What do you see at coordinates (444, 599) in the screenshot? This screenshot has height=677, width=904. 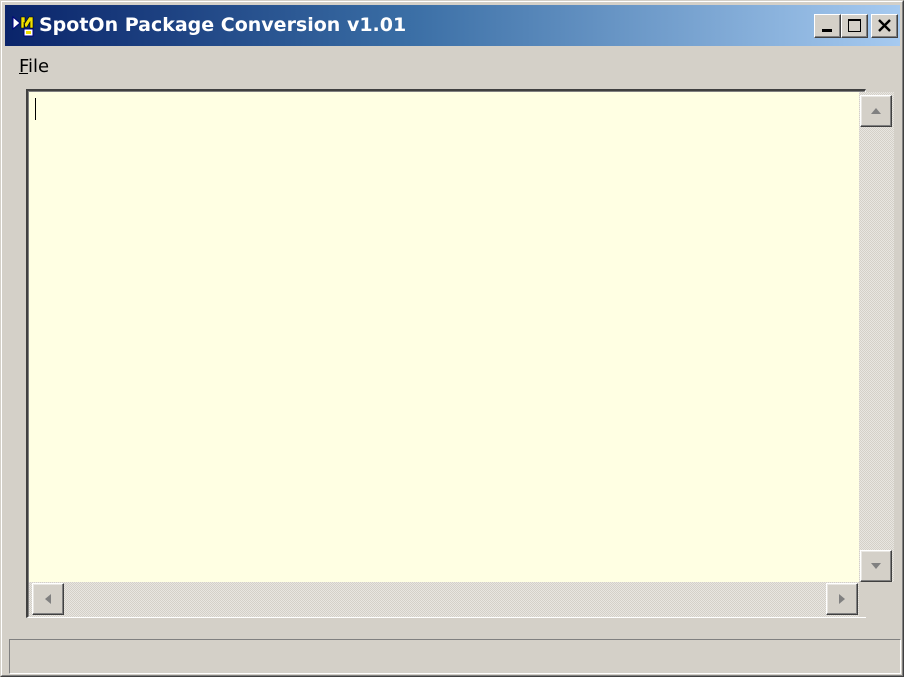 I see `horizontal-scrollbar` at bounding box center [444, 599].